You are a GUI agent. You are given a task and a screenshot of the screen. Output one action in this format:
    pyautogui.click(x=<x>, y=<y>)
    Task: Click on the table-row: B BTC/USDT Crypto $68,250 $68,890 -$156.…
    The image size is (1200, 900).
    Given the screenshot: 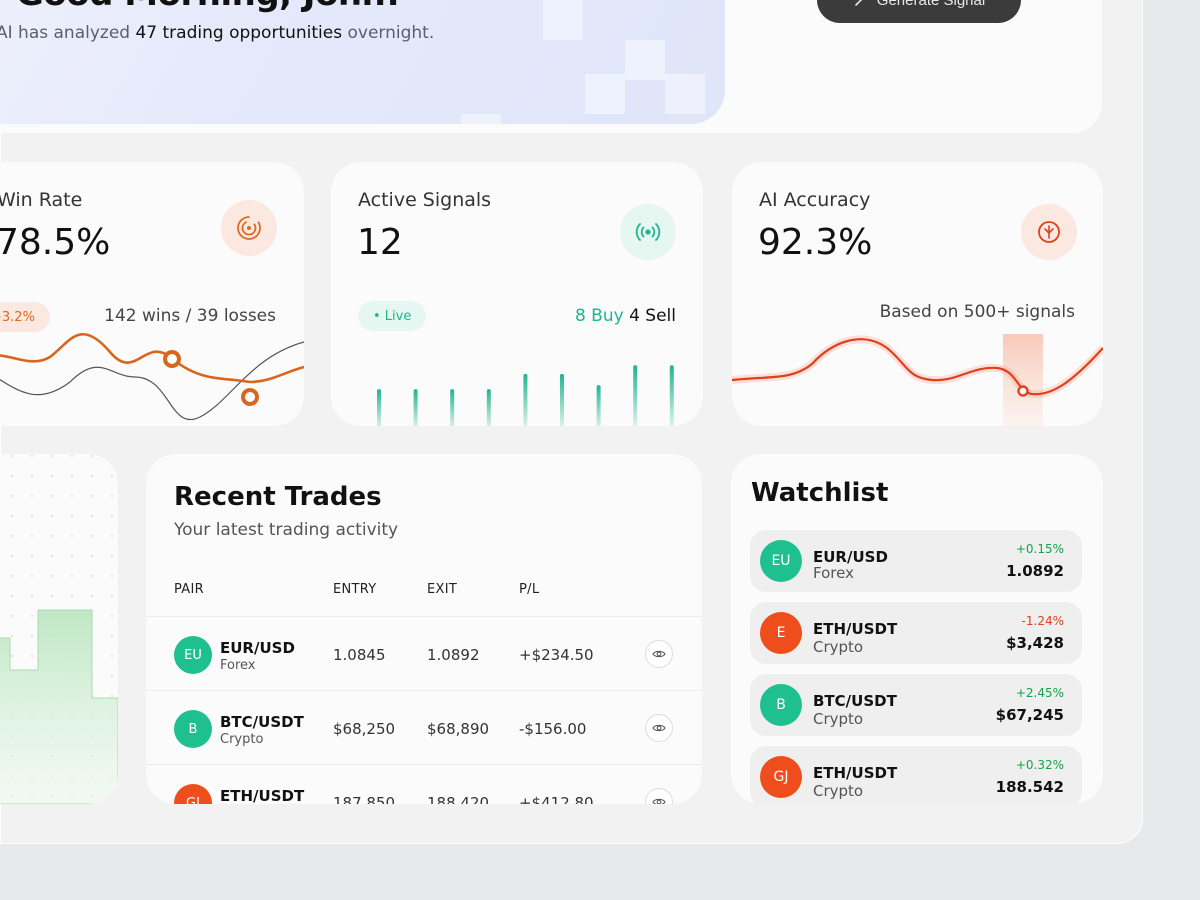 What is the action you would take?
    pyautogui.click(x=424, y=727)
    